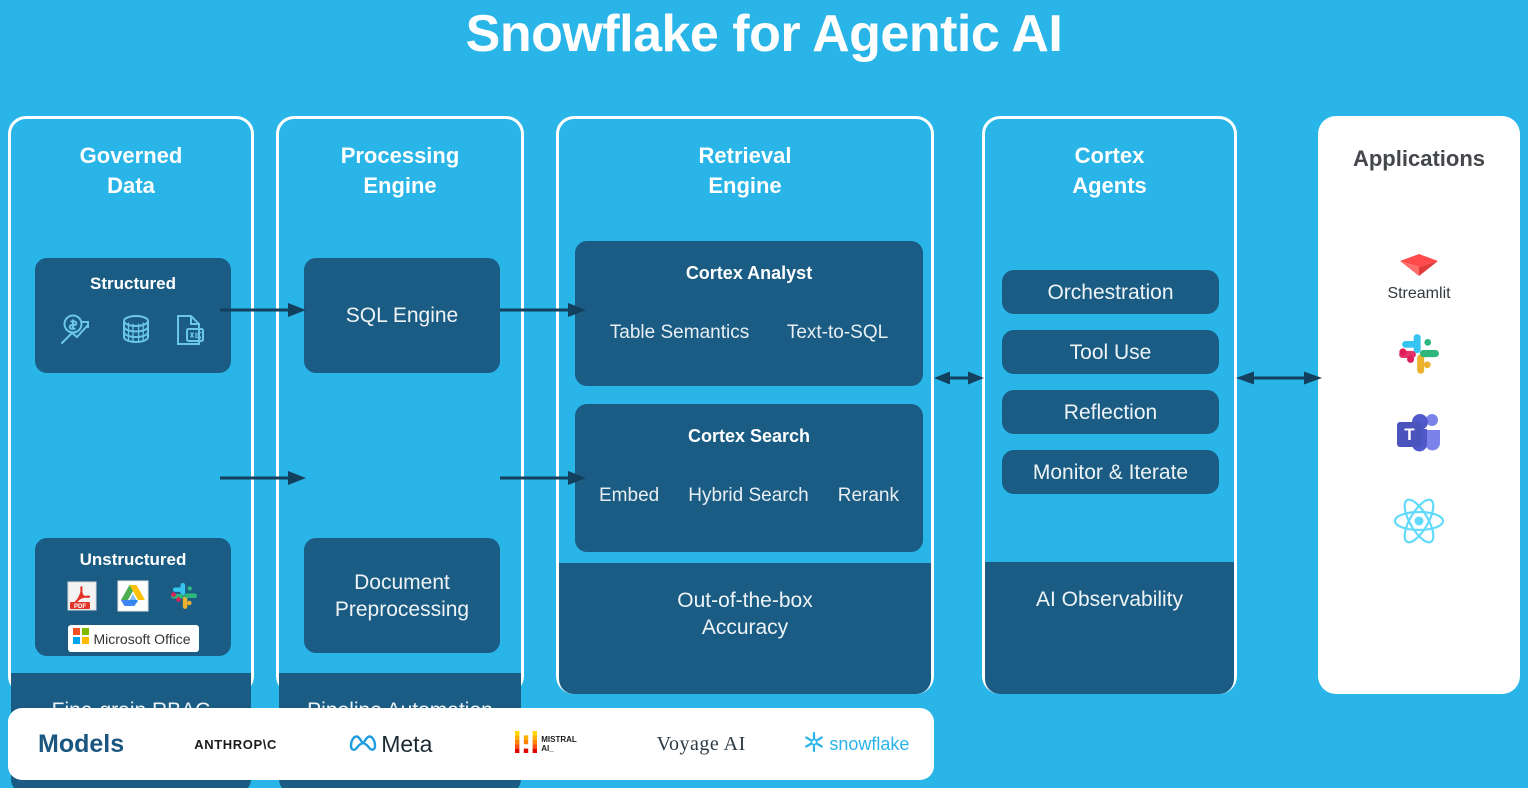  I want to click on snowflake-icon, so click(814, 744).